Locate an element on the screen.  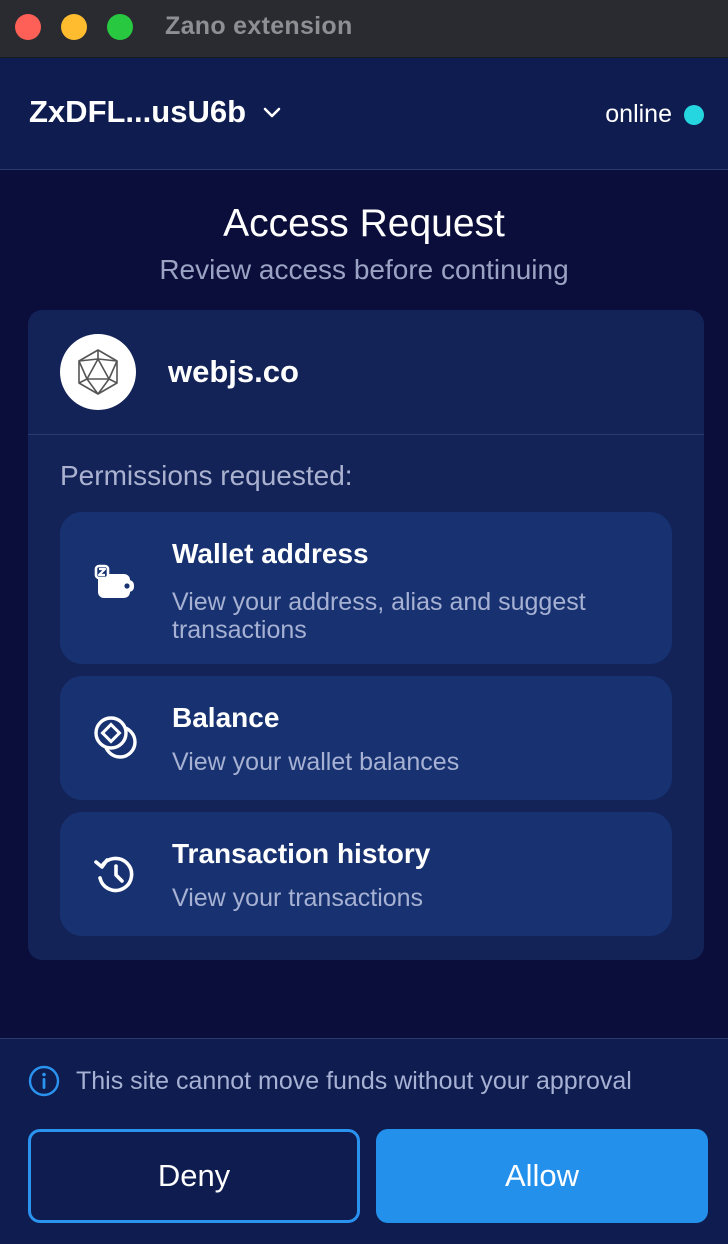
site-logo-icon is located at coordinates (98, 372).